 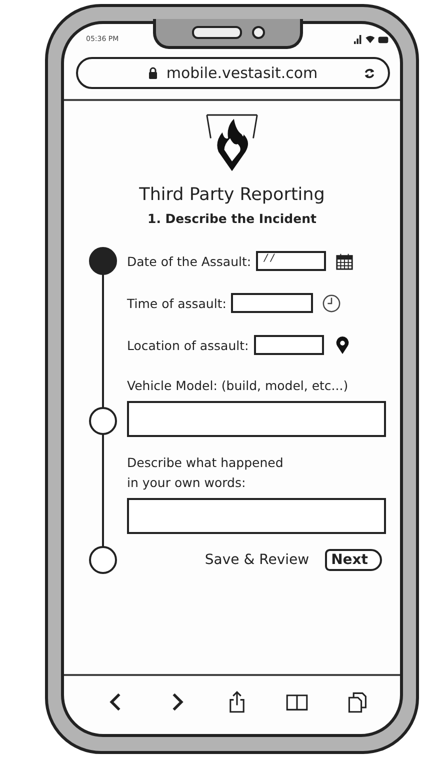 What do you see at coordinates (344, 261) in the screenshot?
I see `calendar-icon` at bounding box center [344, 261].